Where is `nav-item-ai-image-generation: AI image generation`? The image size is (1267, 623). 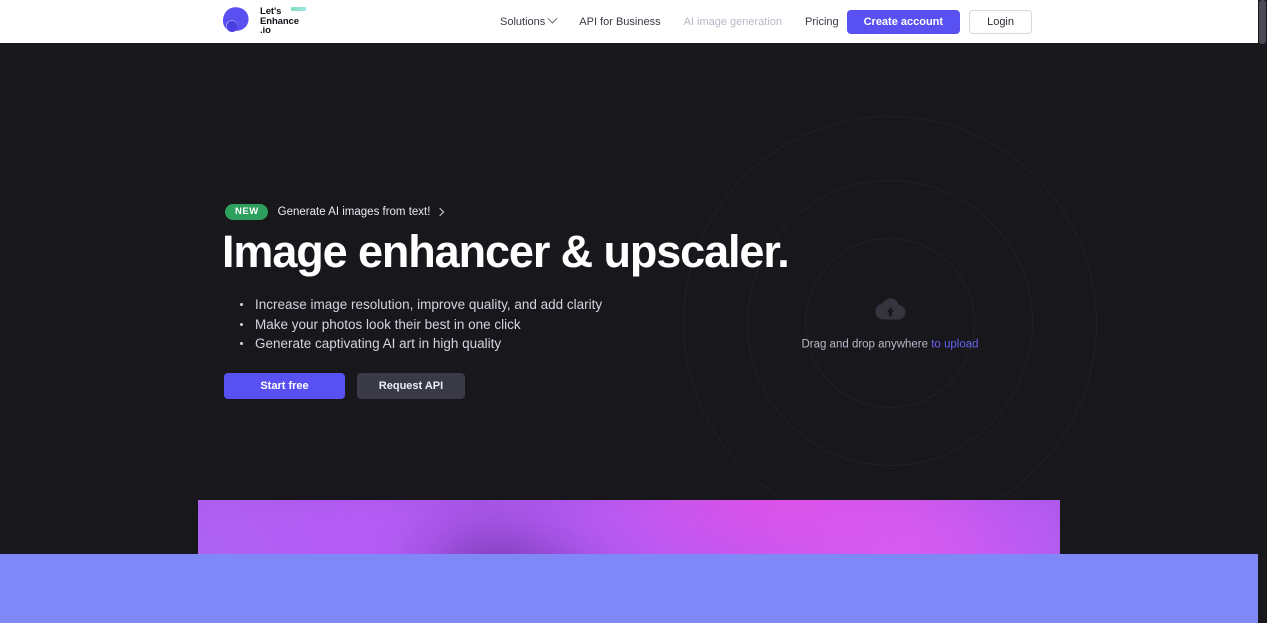
nav-item-ai-image-generation: AI image generation is located at coordinates (733, 22).